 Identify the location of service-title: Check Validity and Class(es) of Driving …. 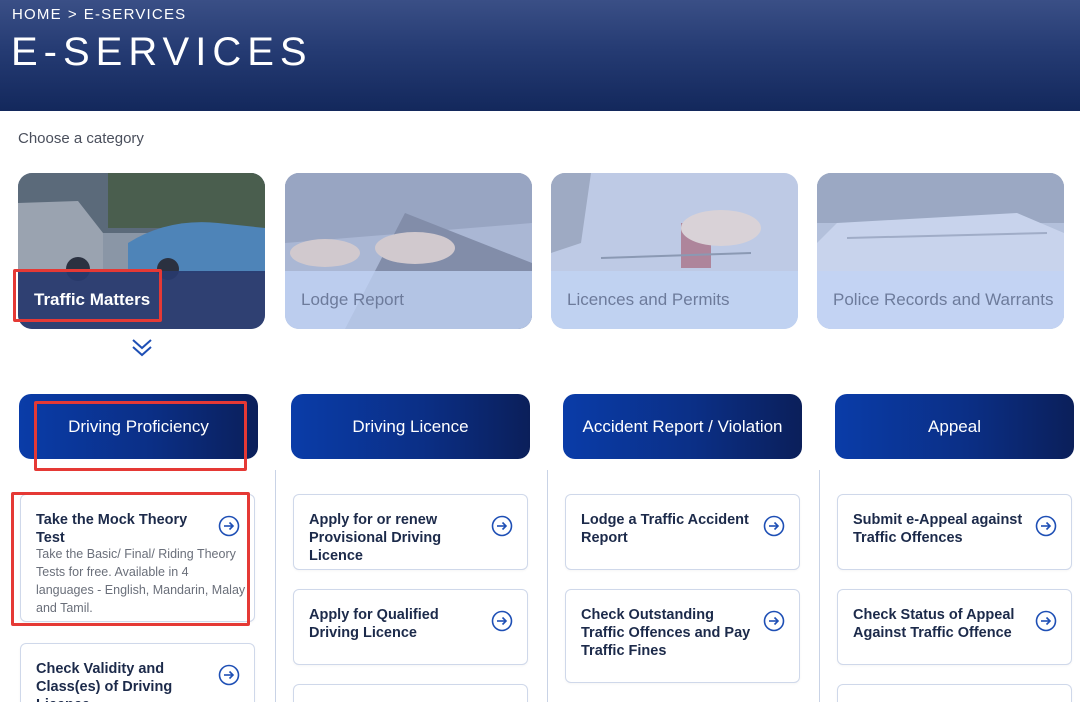
(104, 681).